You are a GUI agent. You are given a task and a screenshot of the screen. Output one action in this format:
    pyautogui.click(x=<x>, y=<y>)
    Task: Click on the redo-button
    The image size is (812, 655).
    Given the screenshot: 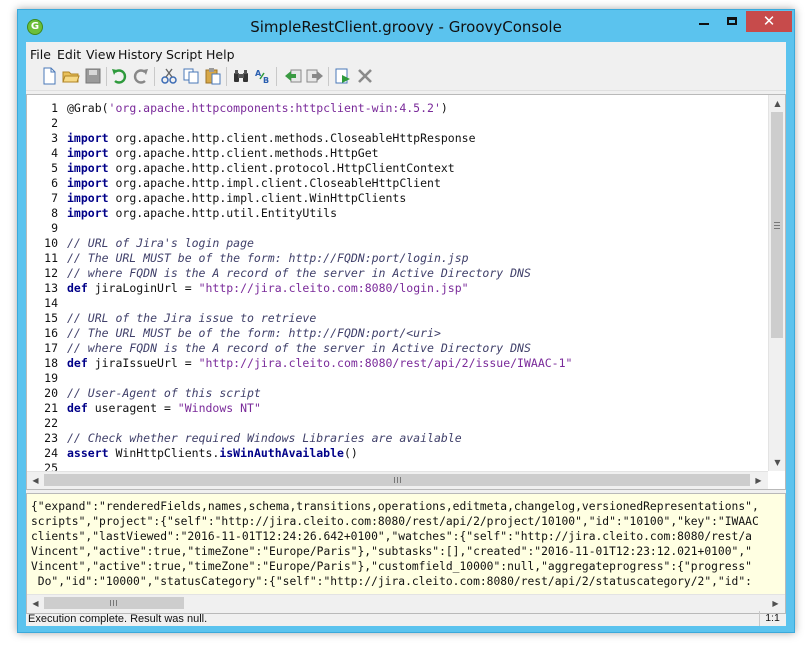 What is the action you would take?
    pyautogui.click(x=141, y=76)
    